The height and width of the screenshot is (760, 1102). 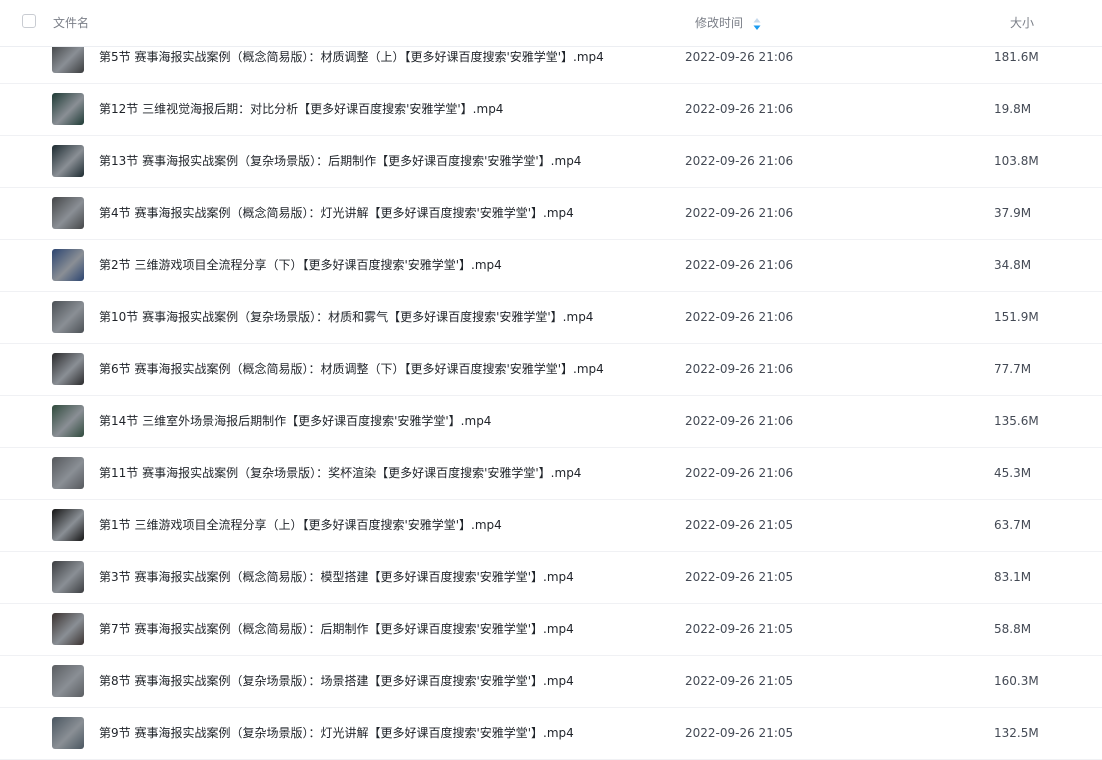 What do you see at coordinates (551, 23) in the screenshot?
I see `file-list-header: 文件名 修改时间 大小` at bounding box center [551, 23].